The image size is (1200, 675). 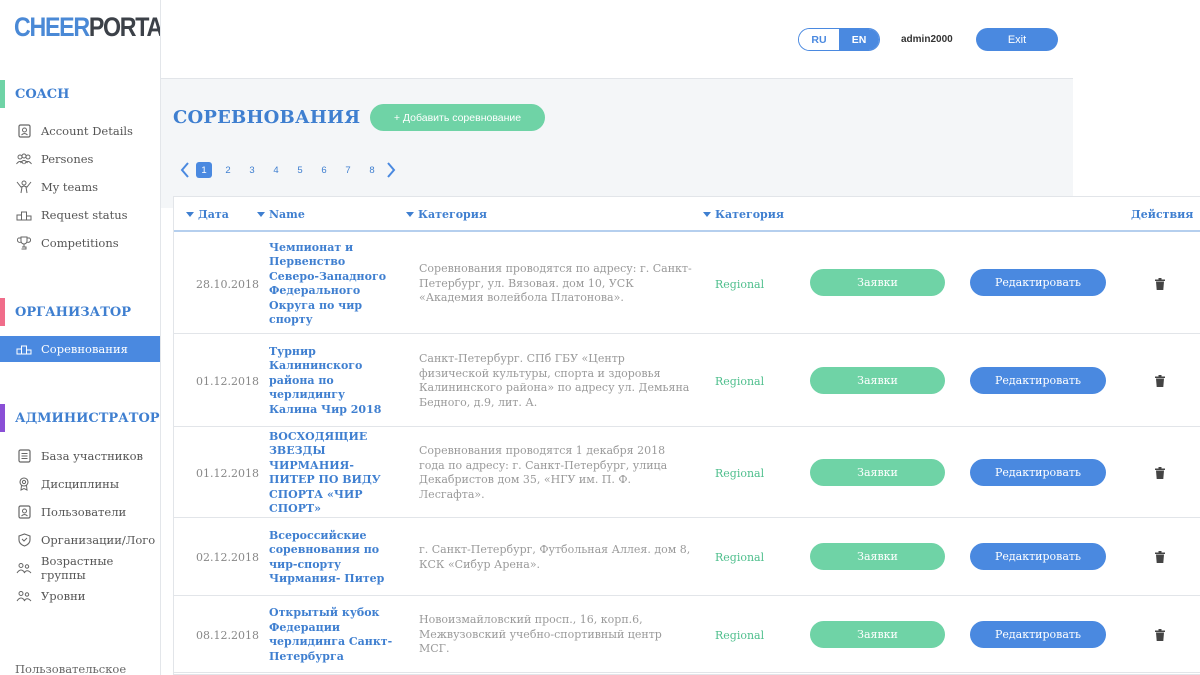 What do you see at coordinates (287, 214) in the screenshot?
I see `col-name-label: Name` at bounding box center [287, 214].